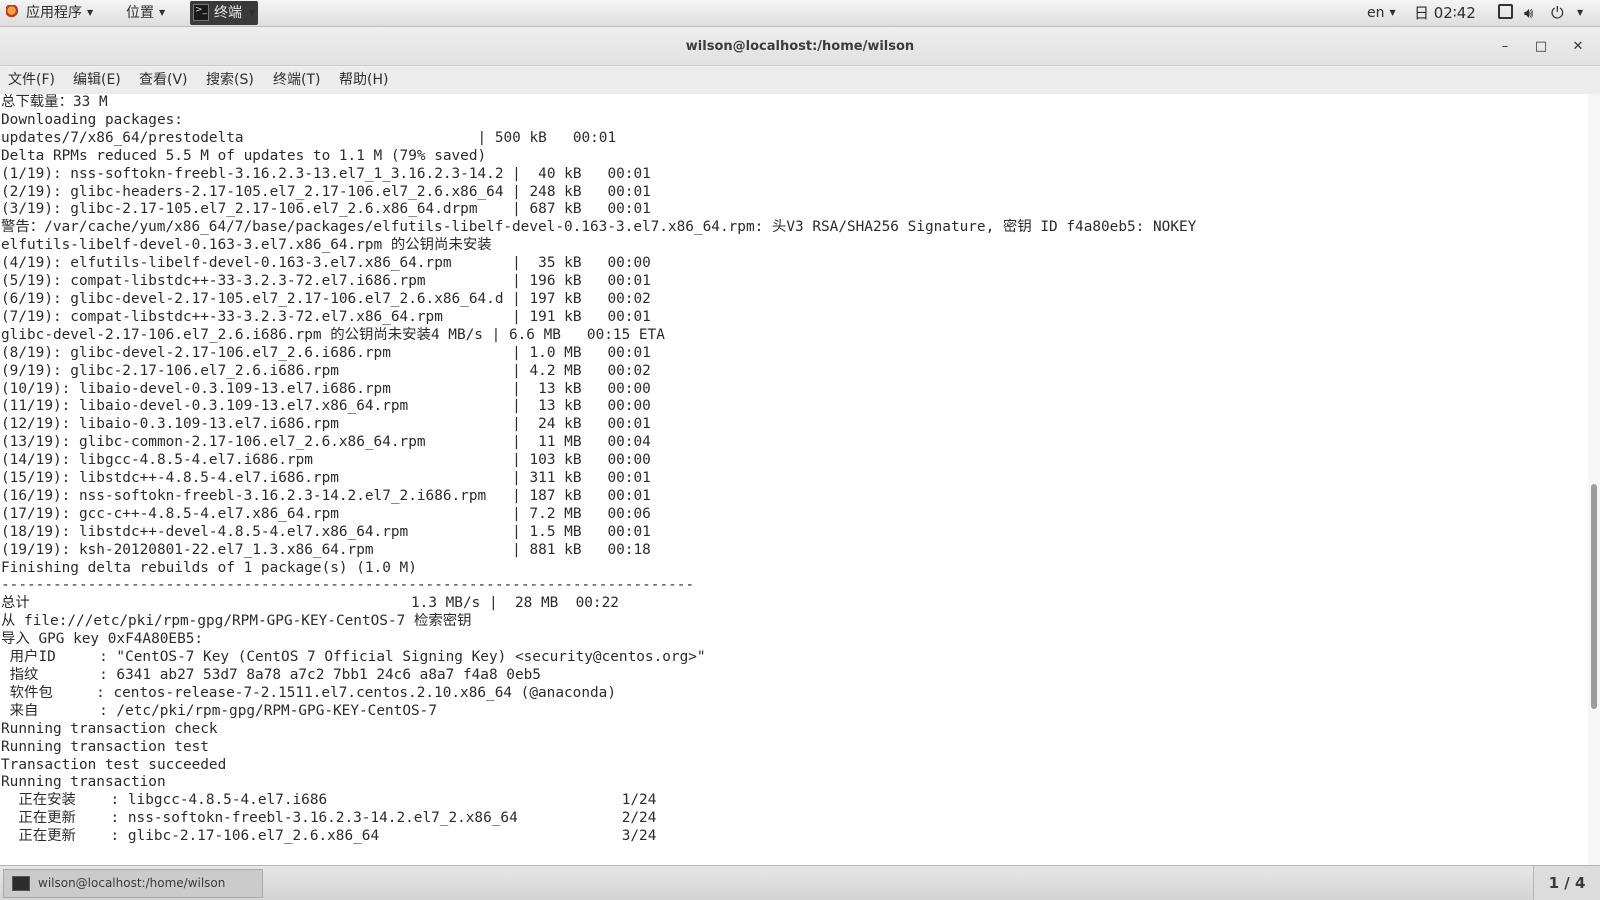 Image resolution: width=1600 pixels, height=900 pixels. Describe the element at coordinates (105, 746) in the screenshot. I see `terminal-line: Running transaction test` at that location.